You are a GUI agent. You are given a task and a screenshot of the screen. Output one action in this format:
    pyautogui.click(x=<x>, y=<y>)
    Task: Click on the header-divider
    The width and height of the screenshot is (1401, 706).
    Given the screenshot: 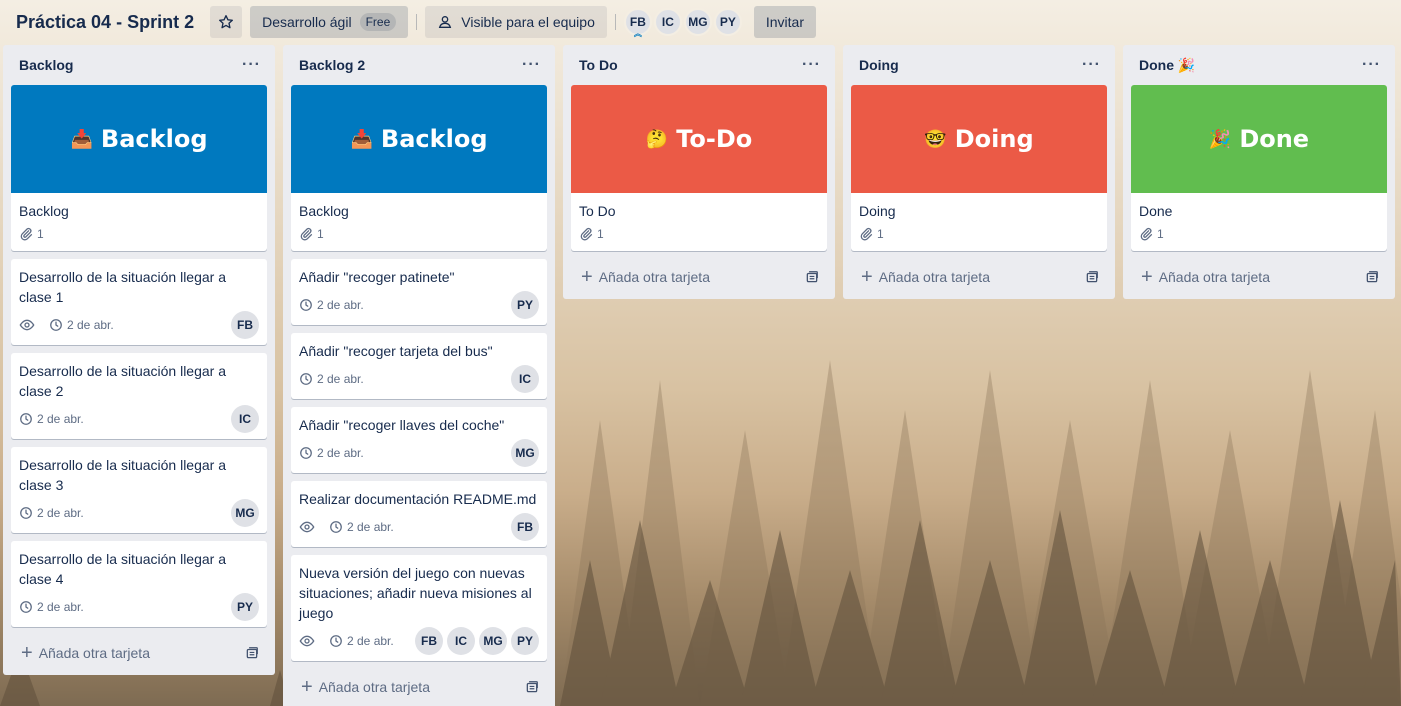 What is the action you would take?
    pyautogui.click(x=417, y=22)
    